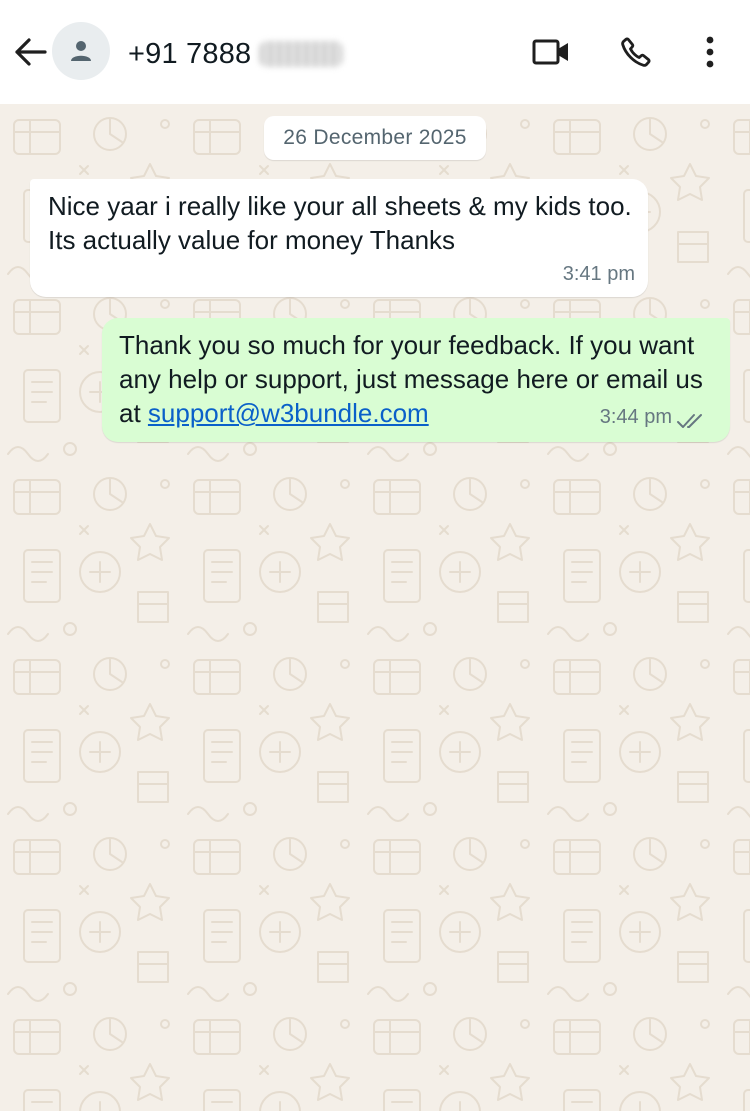 Image resolution: width=750 pixels, height=1111 pixels. I want to click on arrow-left-icon, so click(31, 52).